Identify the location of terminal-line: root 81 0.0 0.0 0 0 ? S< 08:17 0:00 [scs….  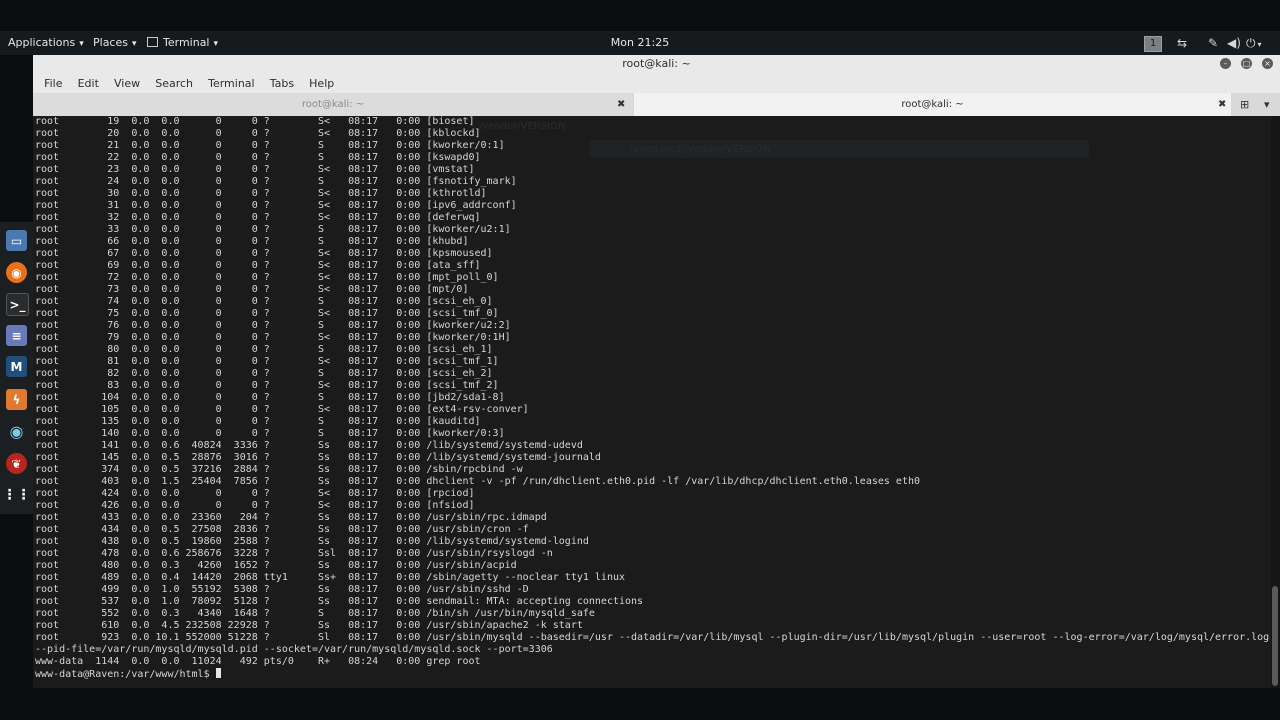
(267, 361).